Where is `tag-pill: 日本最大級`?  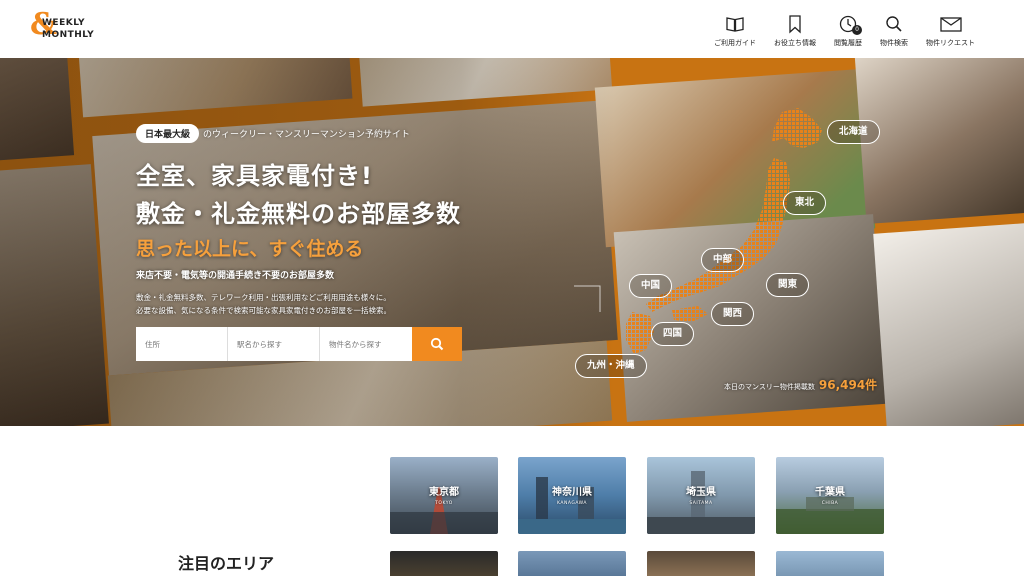
tag-pill: 日本最大級 is located at coordinates (168, 133).